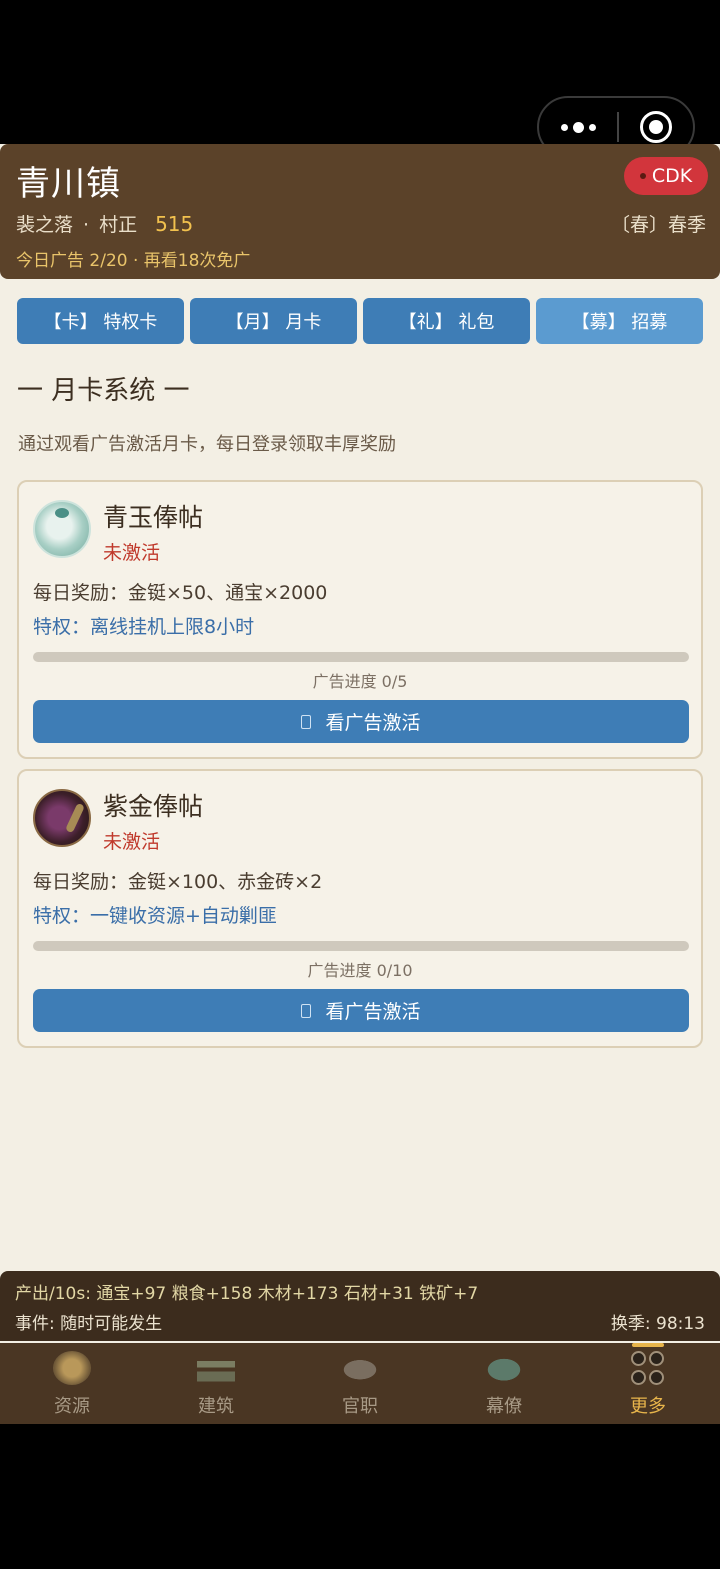 The height and width of the screenshot is (1569, 720). I want to click on nav-resources: 资源, so click(72, 1383).